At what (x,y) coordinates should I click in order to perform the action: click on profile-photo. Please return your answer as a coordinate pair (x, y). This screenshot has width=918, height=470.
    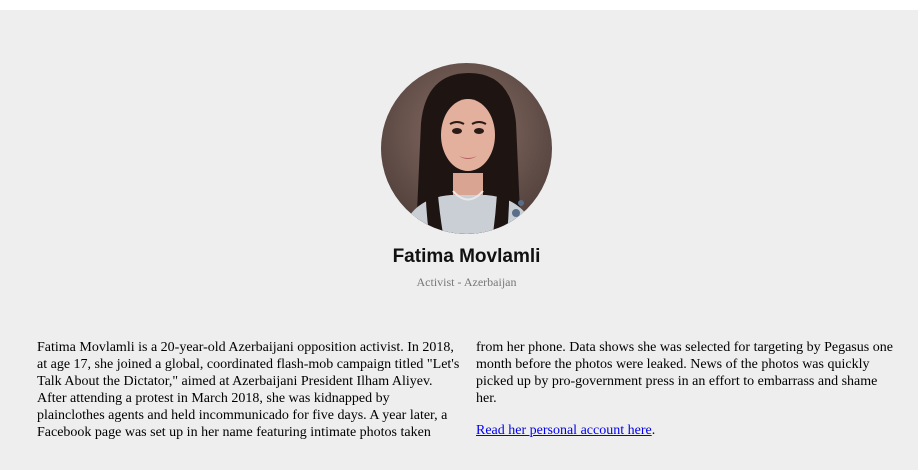
    Looking at the image, I should click on (466, 148).